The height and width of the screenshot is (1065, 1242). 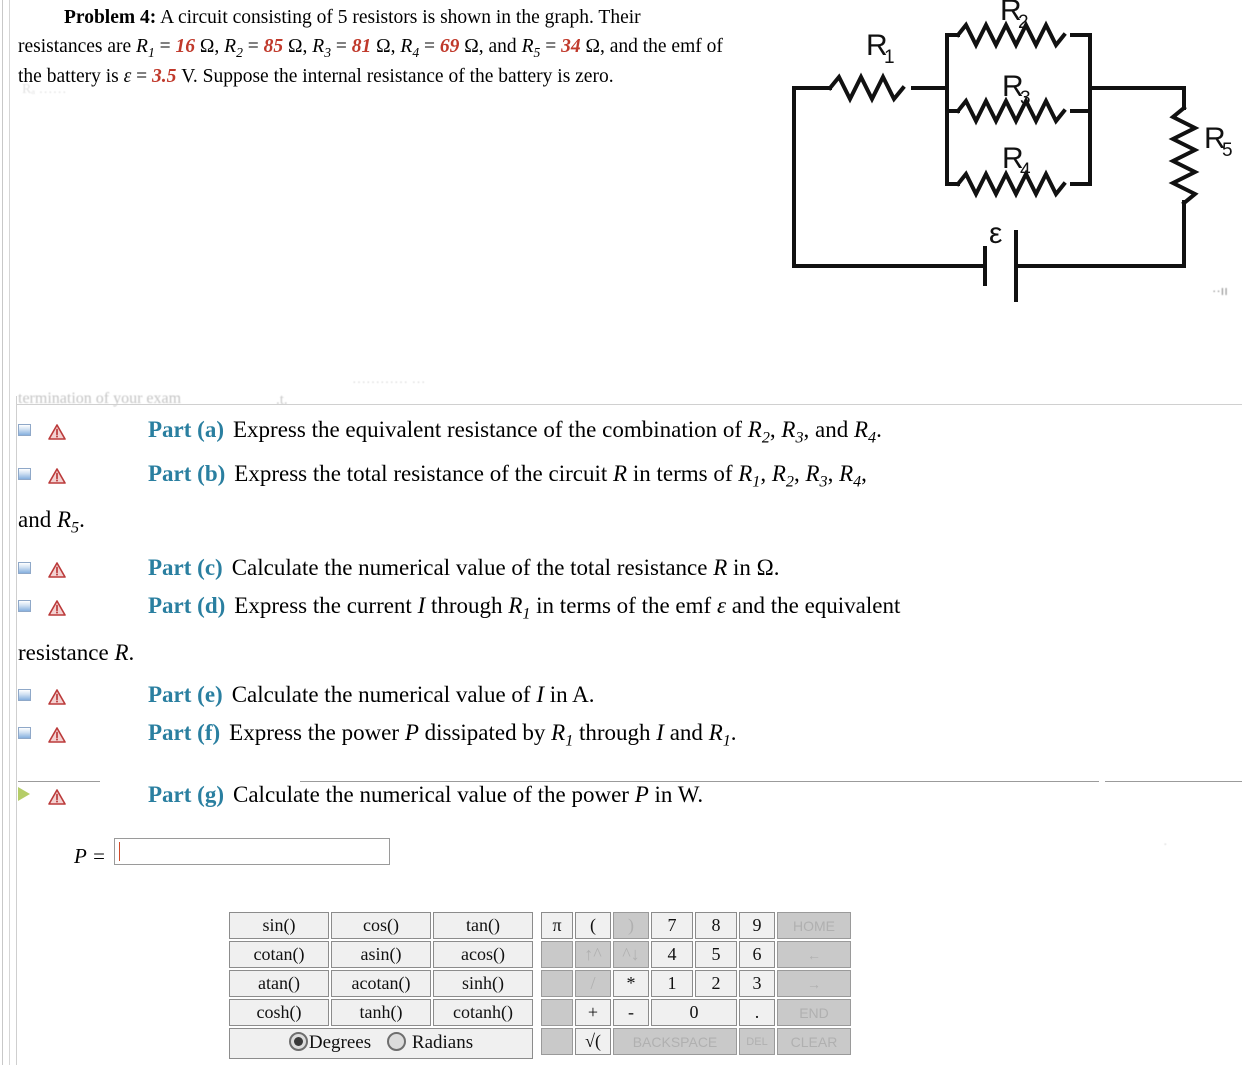 I want to click on circuit-label-r5-sub: 5, so click(x=1227, y=150).